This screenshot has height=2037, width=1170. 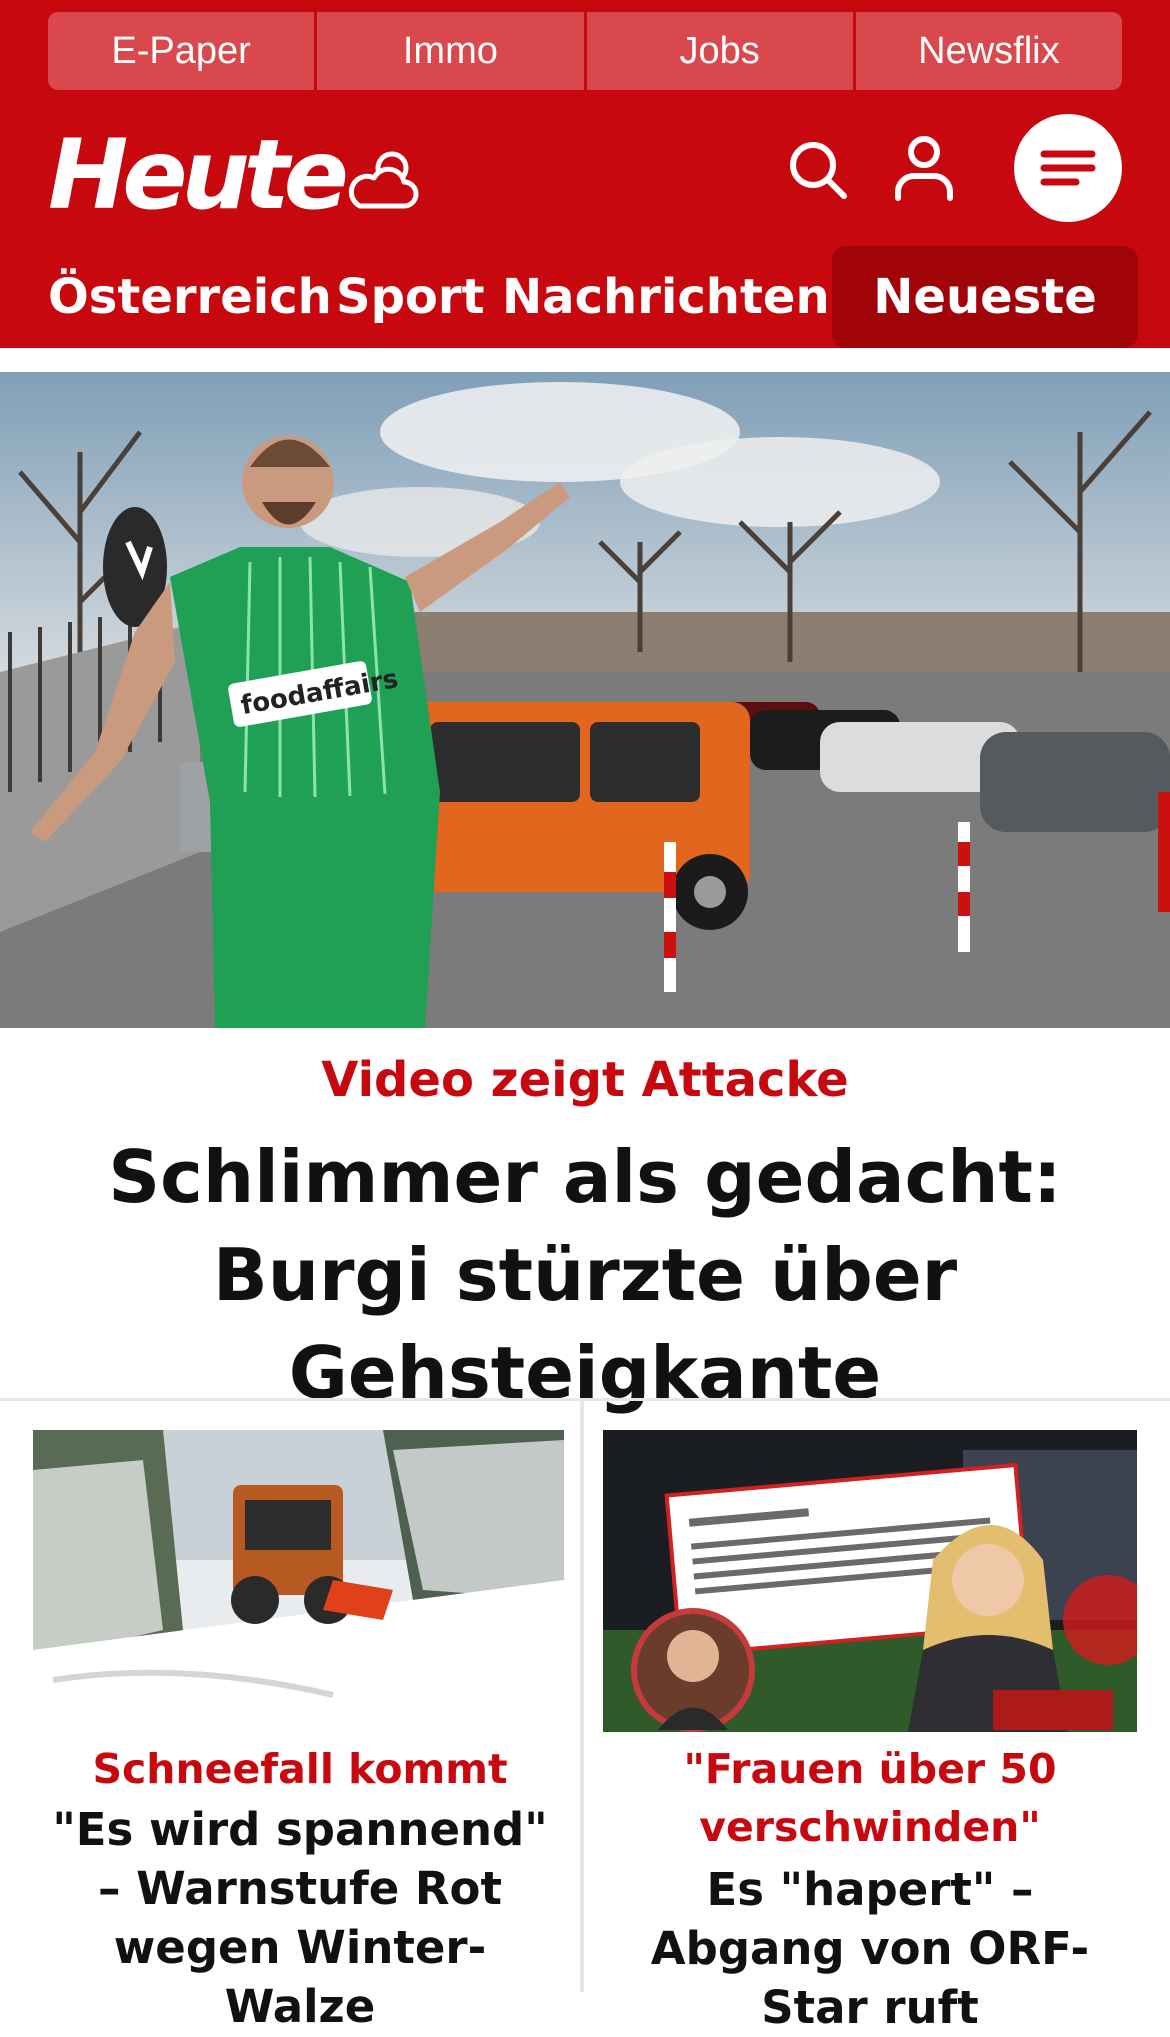 I want to click on cloud-icon, so click(x=384, y=181).